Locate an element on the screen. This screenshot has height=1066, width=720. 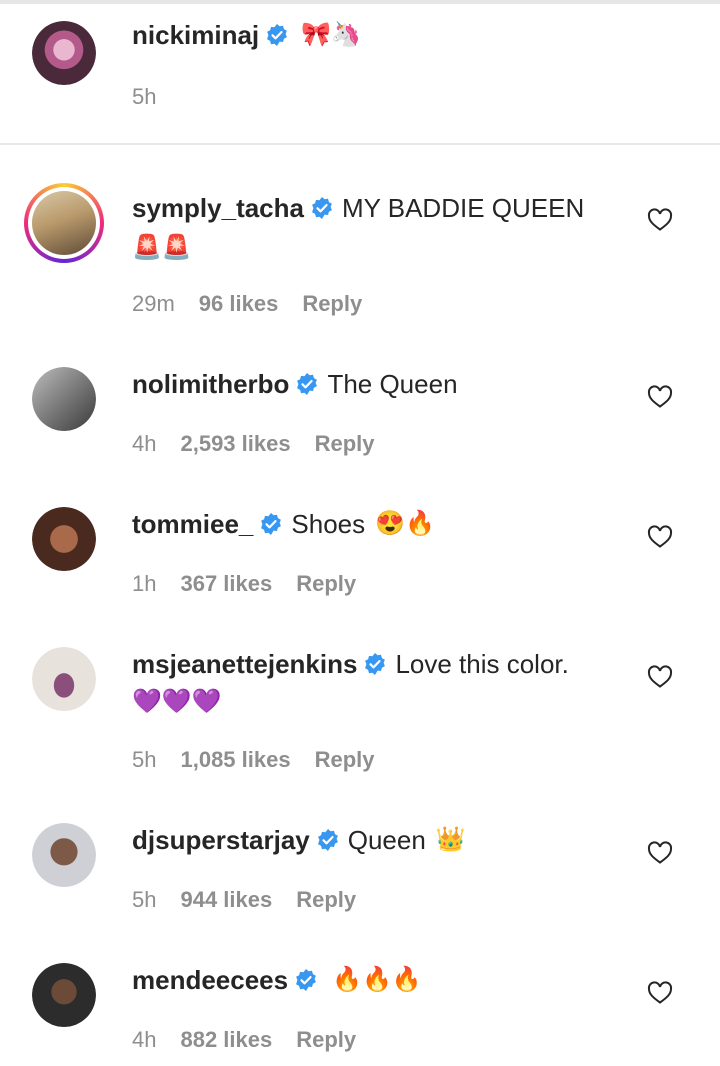
caption-emojis: 🎀🦄 is located at coordinates (331, 34).